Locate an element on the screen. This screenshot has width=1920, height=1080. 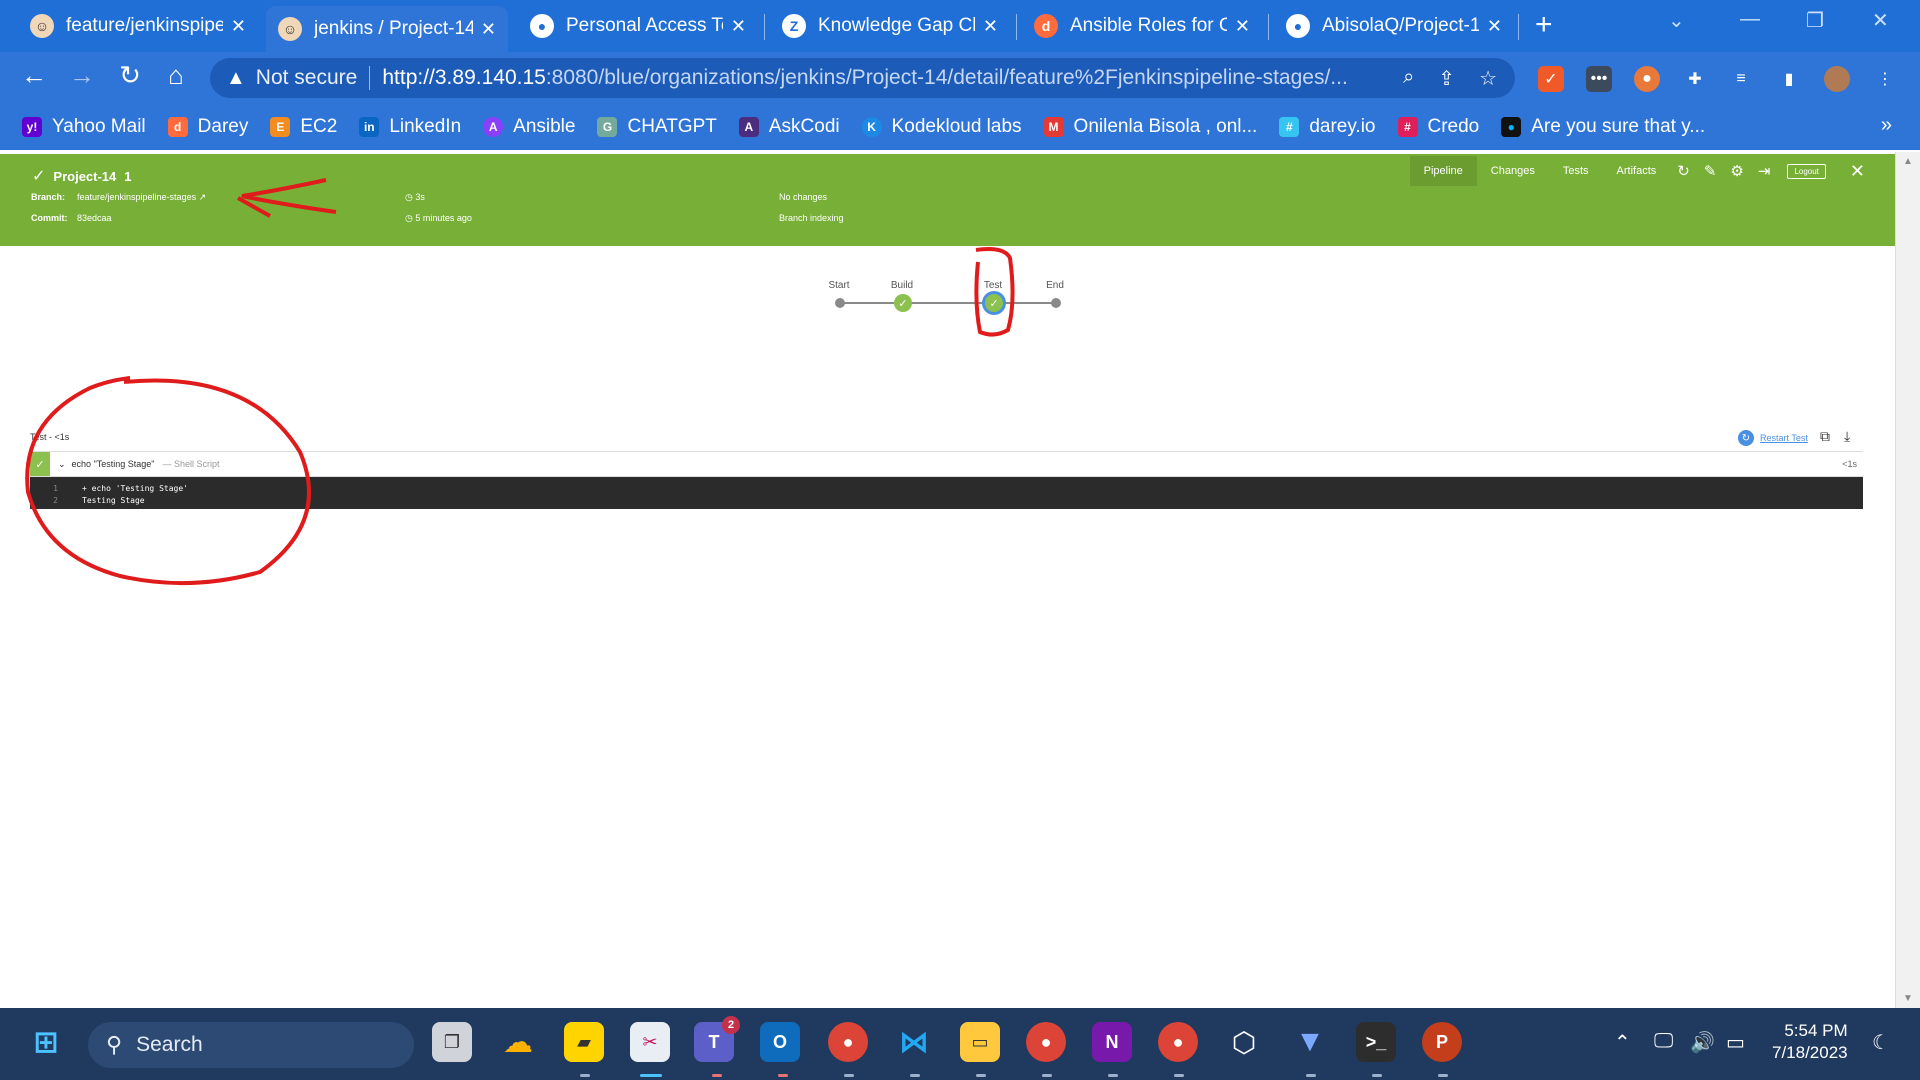
night-mode-icon: ☾ is located at coordinates (1881, 1042).